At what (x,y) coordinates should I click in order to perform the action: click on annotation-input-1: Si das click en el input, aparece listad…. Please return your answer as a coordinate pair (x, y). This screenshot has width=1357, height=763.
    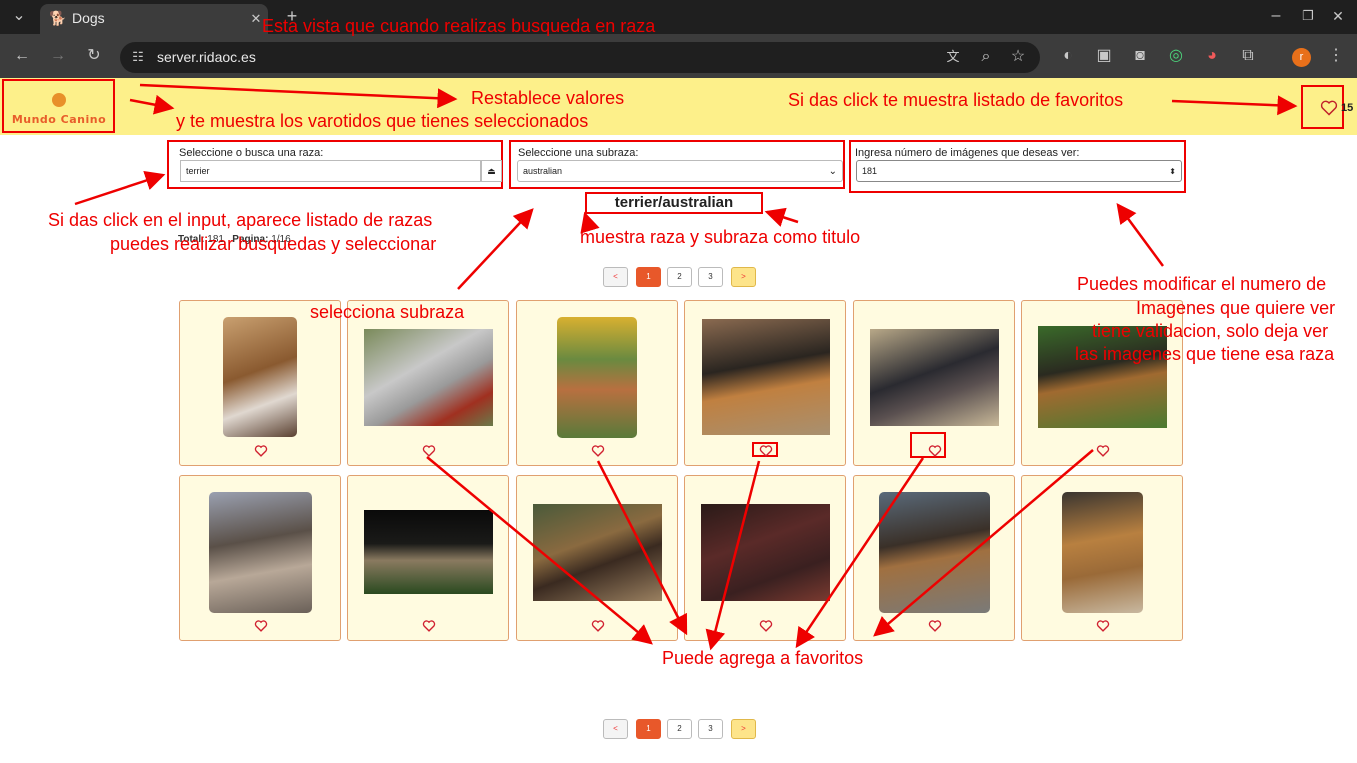
    Looking at the image, I should click on (240, 220).